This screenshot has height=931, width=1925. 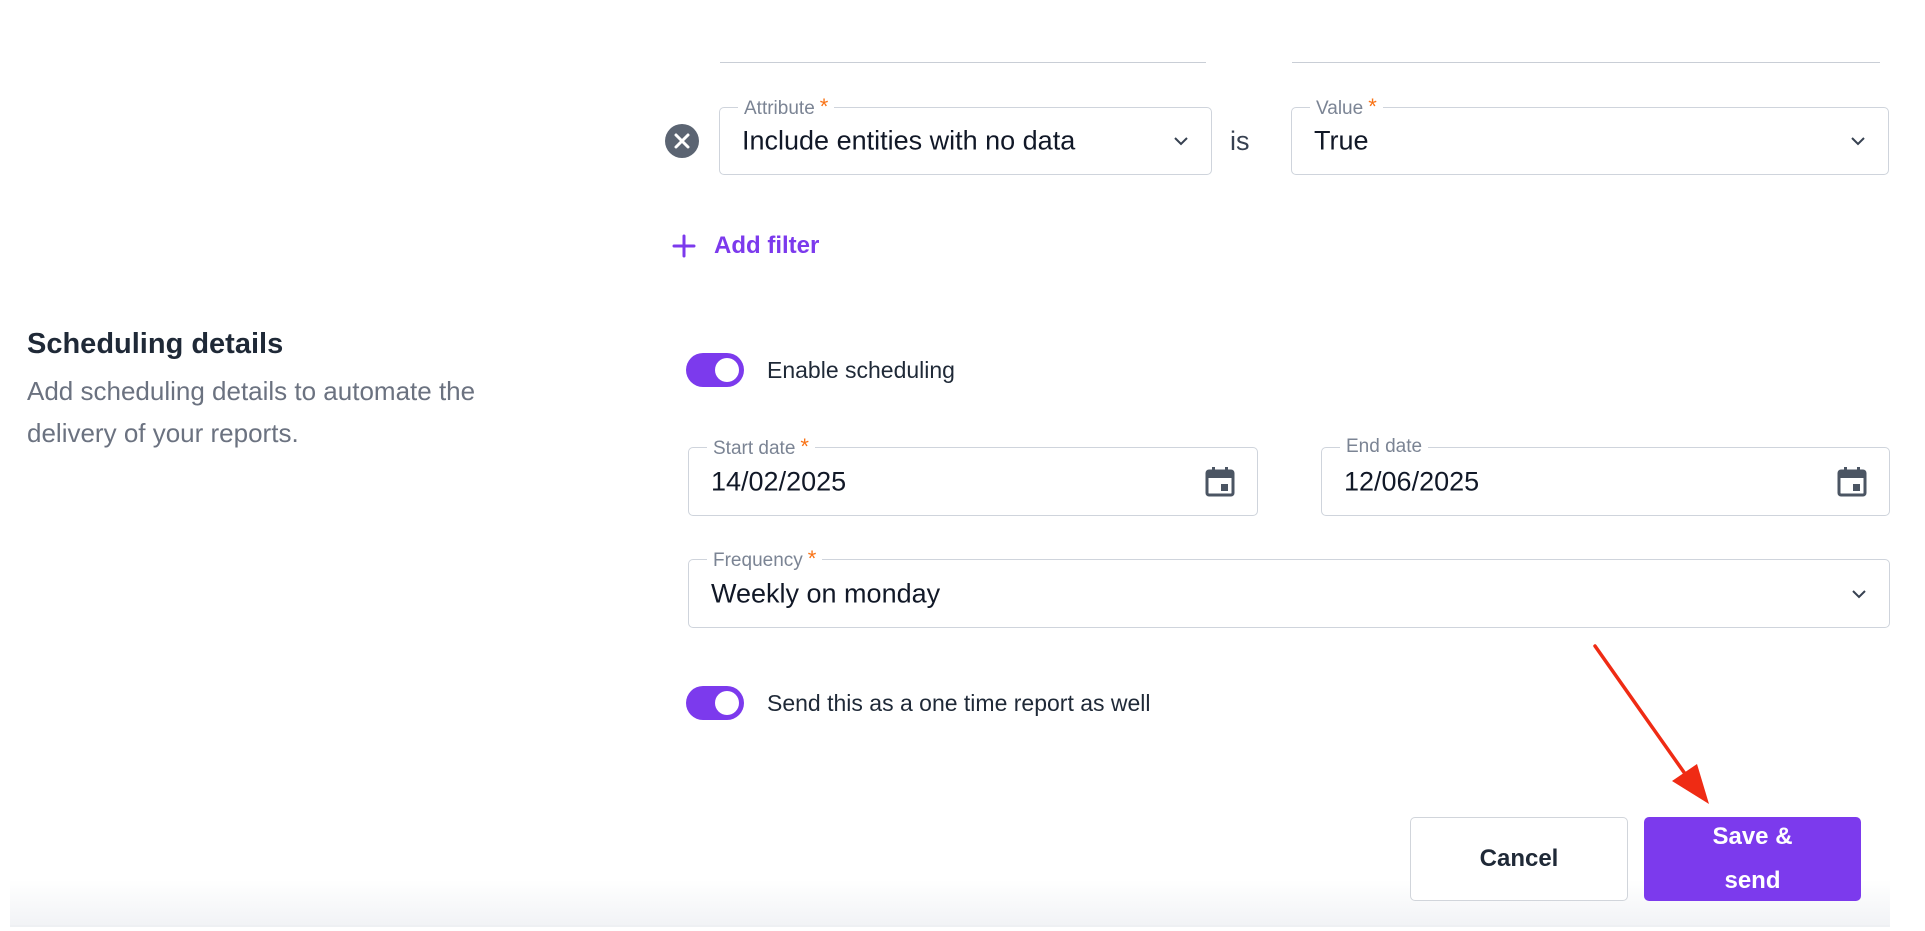 I want to click on attribute-label: Attribute *, so click(x=786, y=108).